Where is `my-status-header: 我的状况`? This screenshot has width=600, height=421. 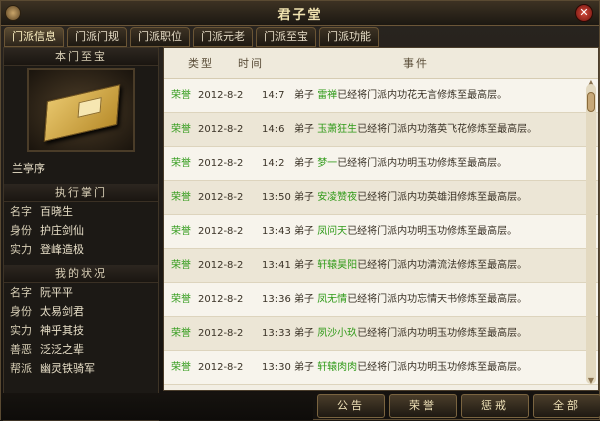 my-status-header: 我的状况 is located at coordinates (81, 274).